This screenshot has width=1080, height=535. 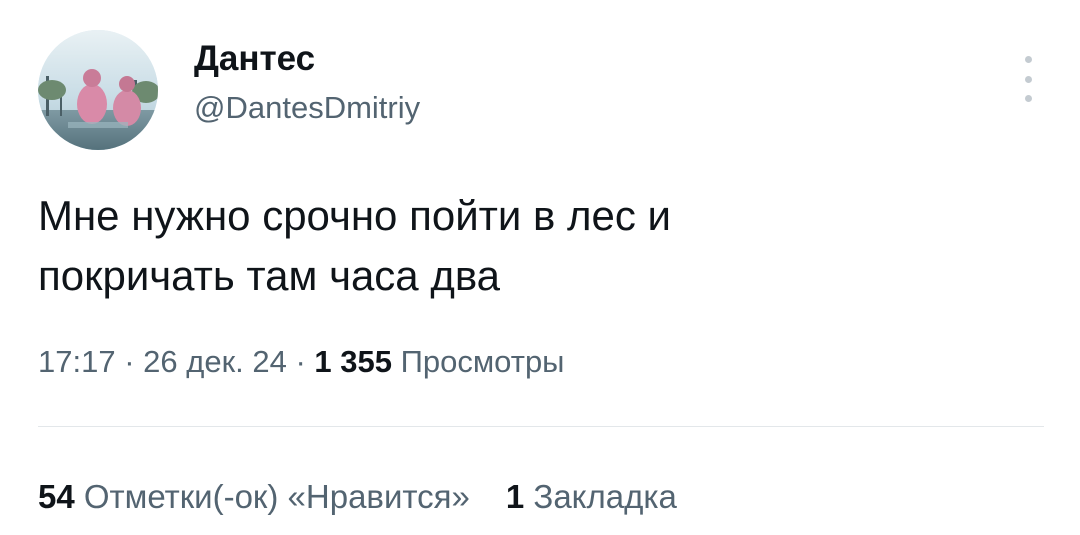 What do you see at coordinates (307, 59) in the screenshot?
I see `display-name: Дантес` at bounding box center [307, 59].